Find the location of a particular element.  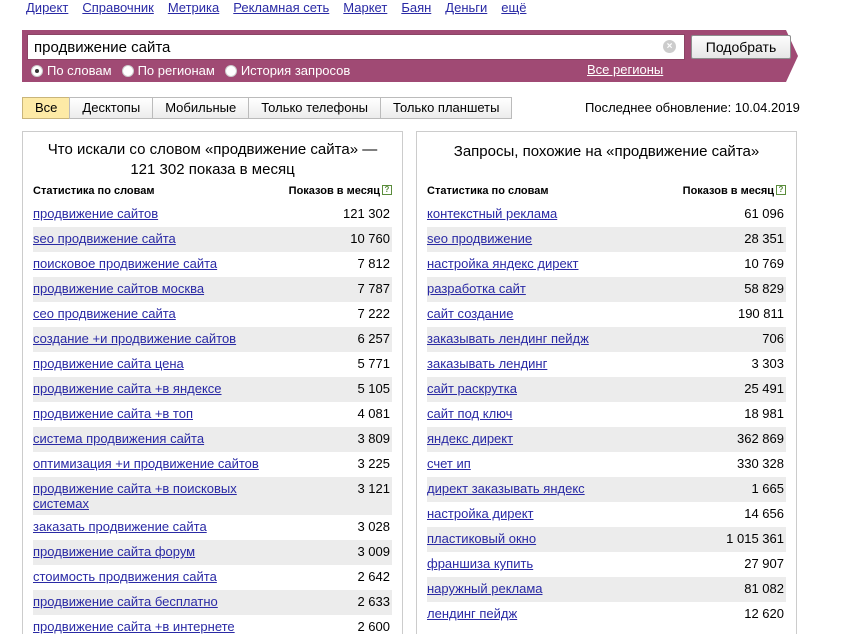

table-row: сайт раскрутка 25 491 is located at coordinates (606, 389).